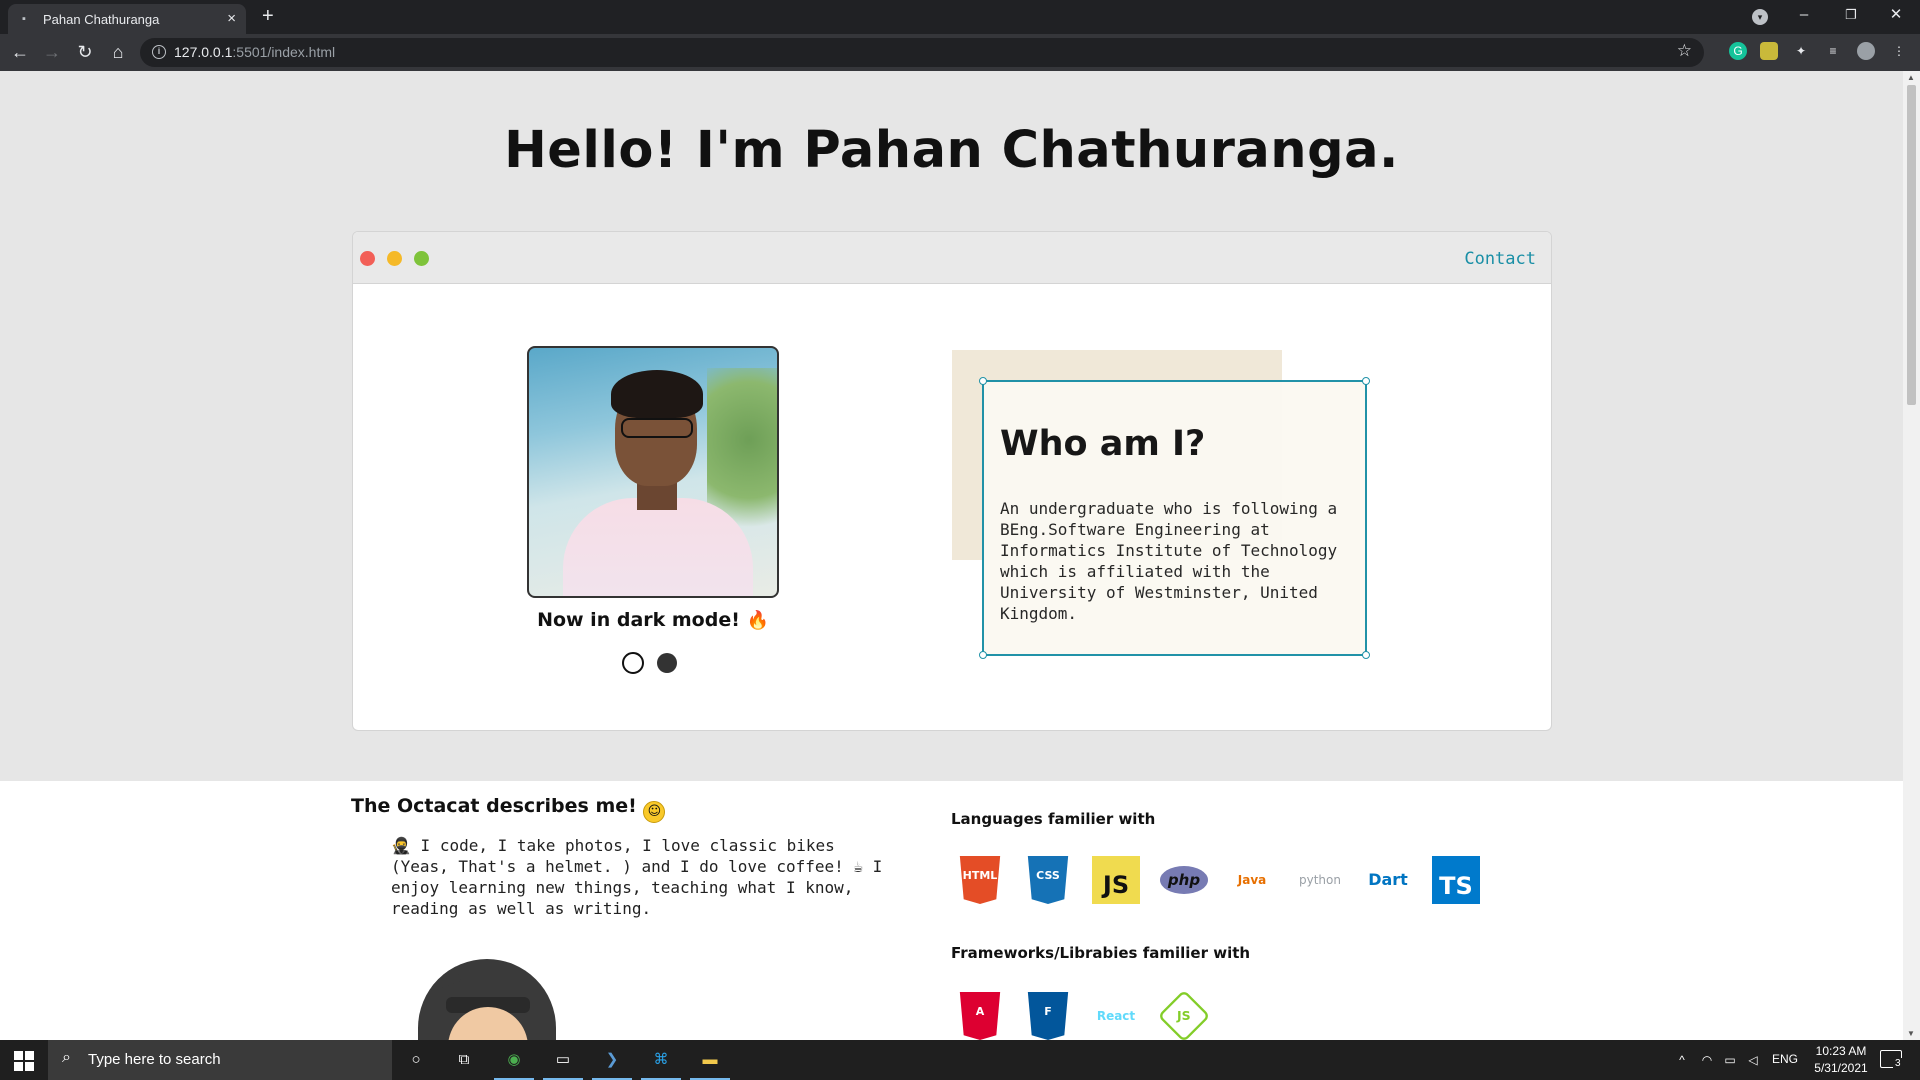  I want to click on tab-close-icon: ×, so click(231, 19).